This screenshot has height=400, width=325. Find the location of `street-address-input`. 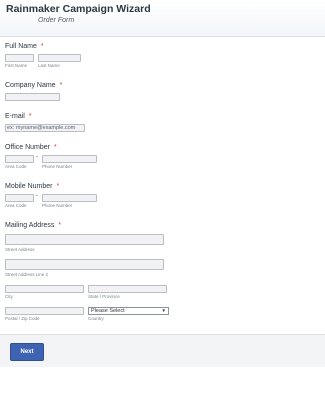

street-address-input is located at coordinates (84, 239).